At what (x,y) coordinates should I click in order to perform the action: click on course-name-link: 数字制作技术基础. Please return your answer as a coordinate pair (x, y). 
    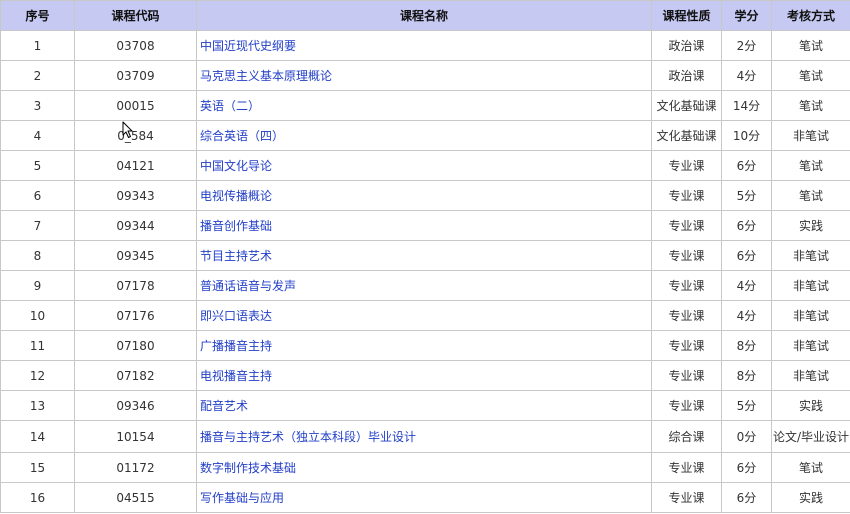
    Looking at the image, I should click on (248, 468).